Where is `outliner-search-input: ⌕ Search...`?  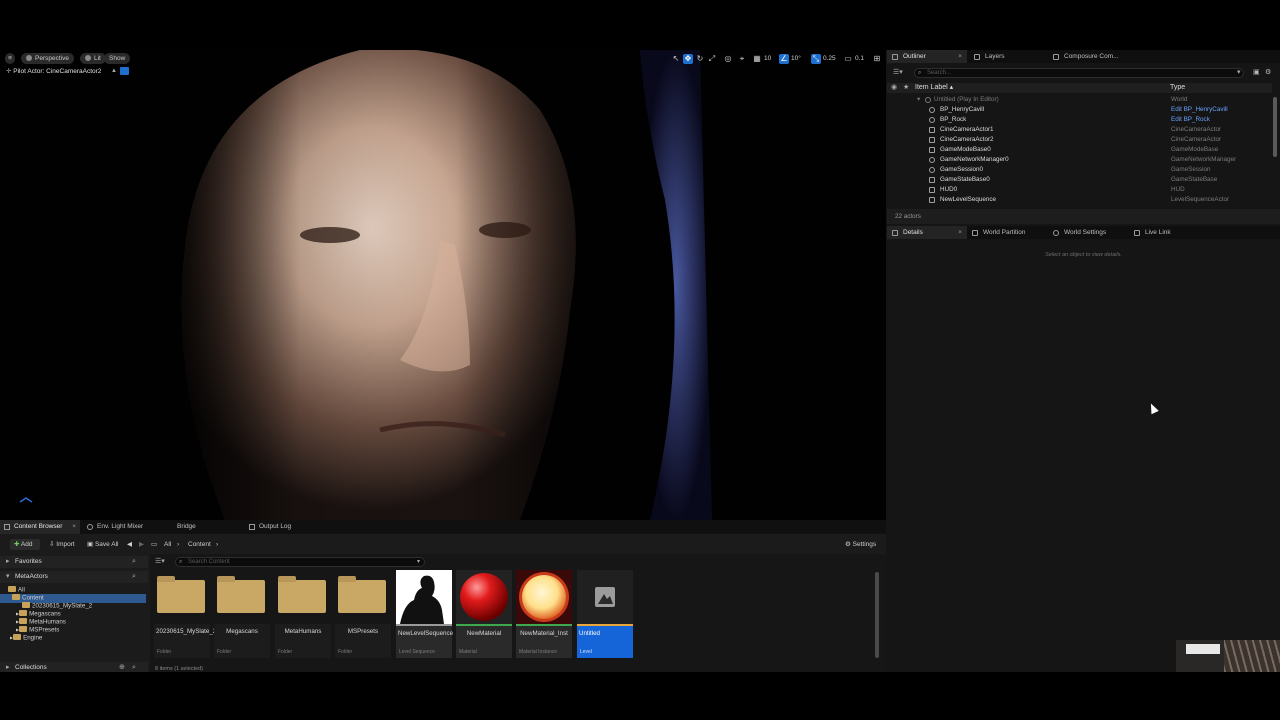
outliner-search-input: ⌕ Search... is located at coordinates (1079, 73).